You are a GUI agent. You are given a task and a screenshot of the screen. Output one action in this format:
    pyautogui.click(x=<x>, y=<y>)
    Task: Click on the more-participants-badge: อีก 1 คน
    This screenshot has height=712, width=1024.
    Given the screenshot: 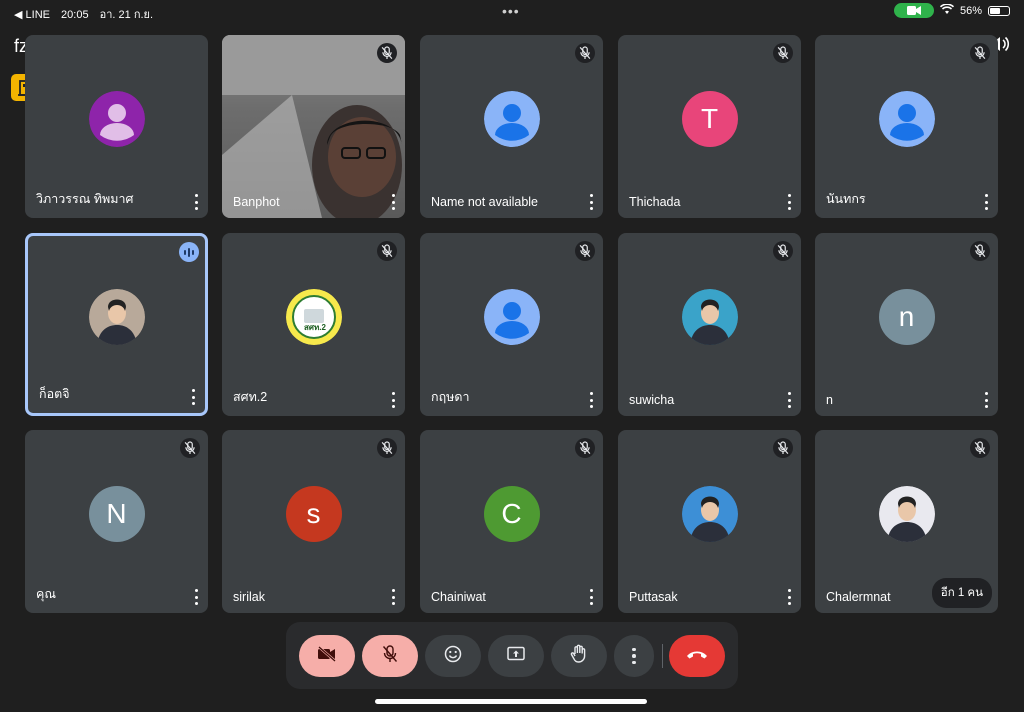 What is the action you would take?
    pyautogui.click(x=961, y=593)
    